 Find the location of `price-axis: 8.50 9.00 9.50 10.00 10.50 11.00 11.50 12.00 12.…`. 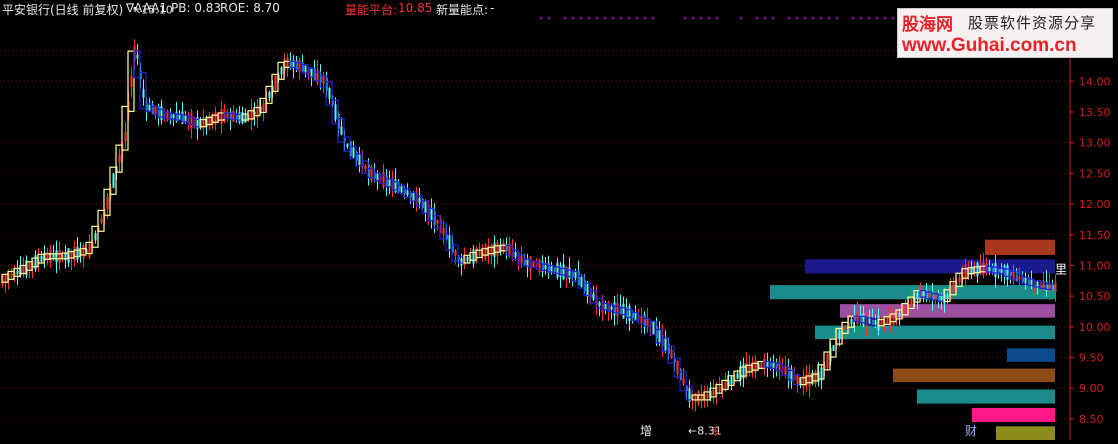

price-axis: 8.50 9.00 9.50 10.00 10.50 11.00 11.50 12.00 12.… is located at coordinates (1090, 230).